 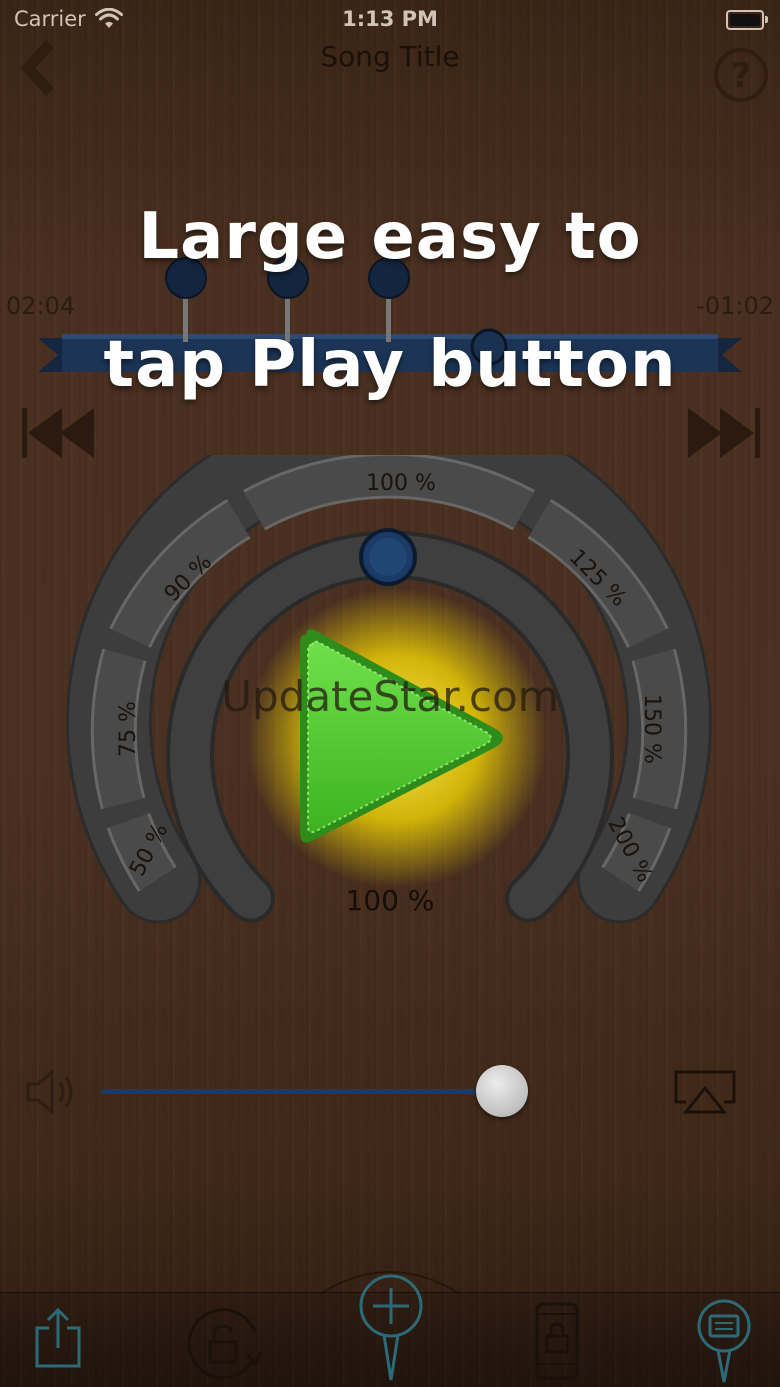 I want to click on airplay-icon, so click(x=705, y=1092).